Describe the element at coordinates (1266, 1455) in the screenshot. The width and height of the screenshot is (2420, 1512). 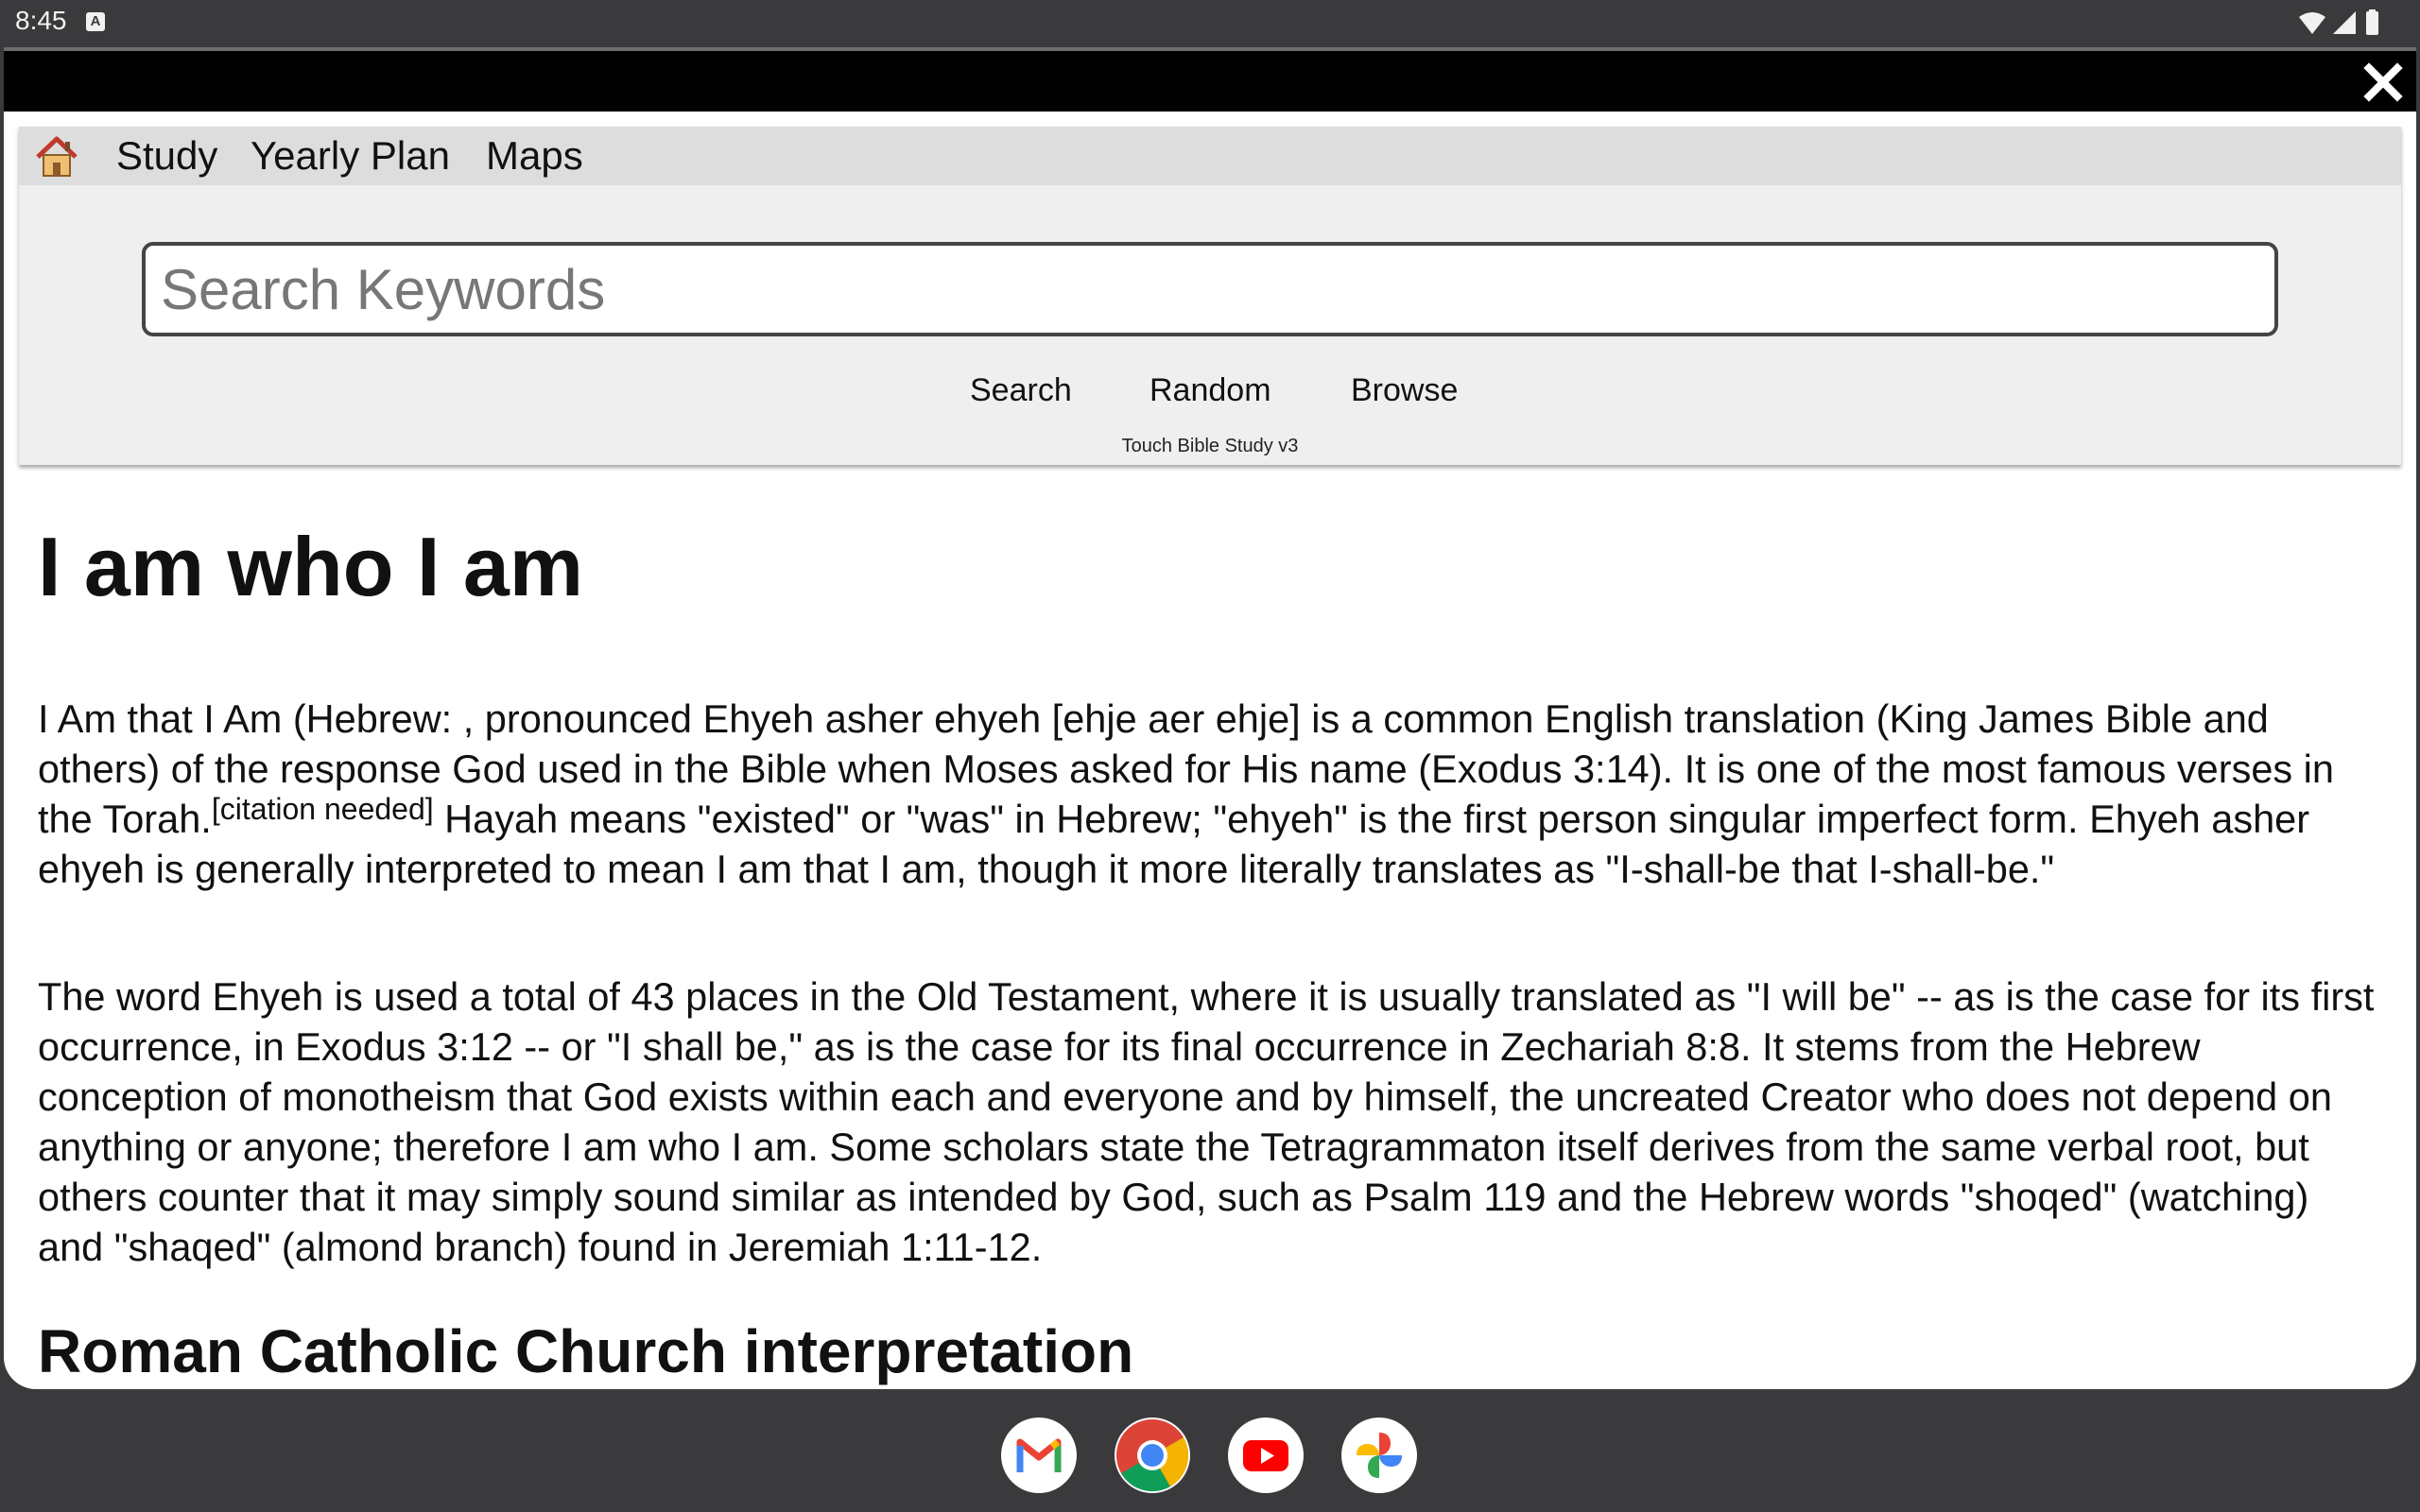
I see `youtube-icon` at that location.